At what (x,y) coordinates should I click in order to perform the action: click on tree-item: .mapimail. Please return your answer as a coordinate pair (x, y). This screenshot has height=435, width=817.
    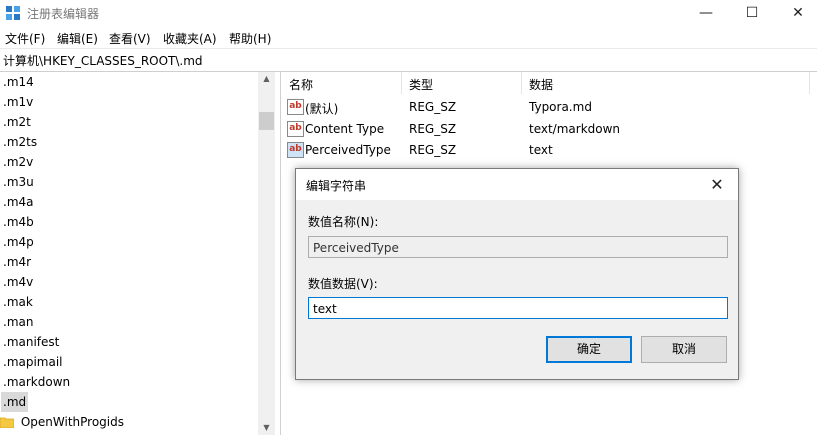
    Looking at the image, I should click on (33, 362).